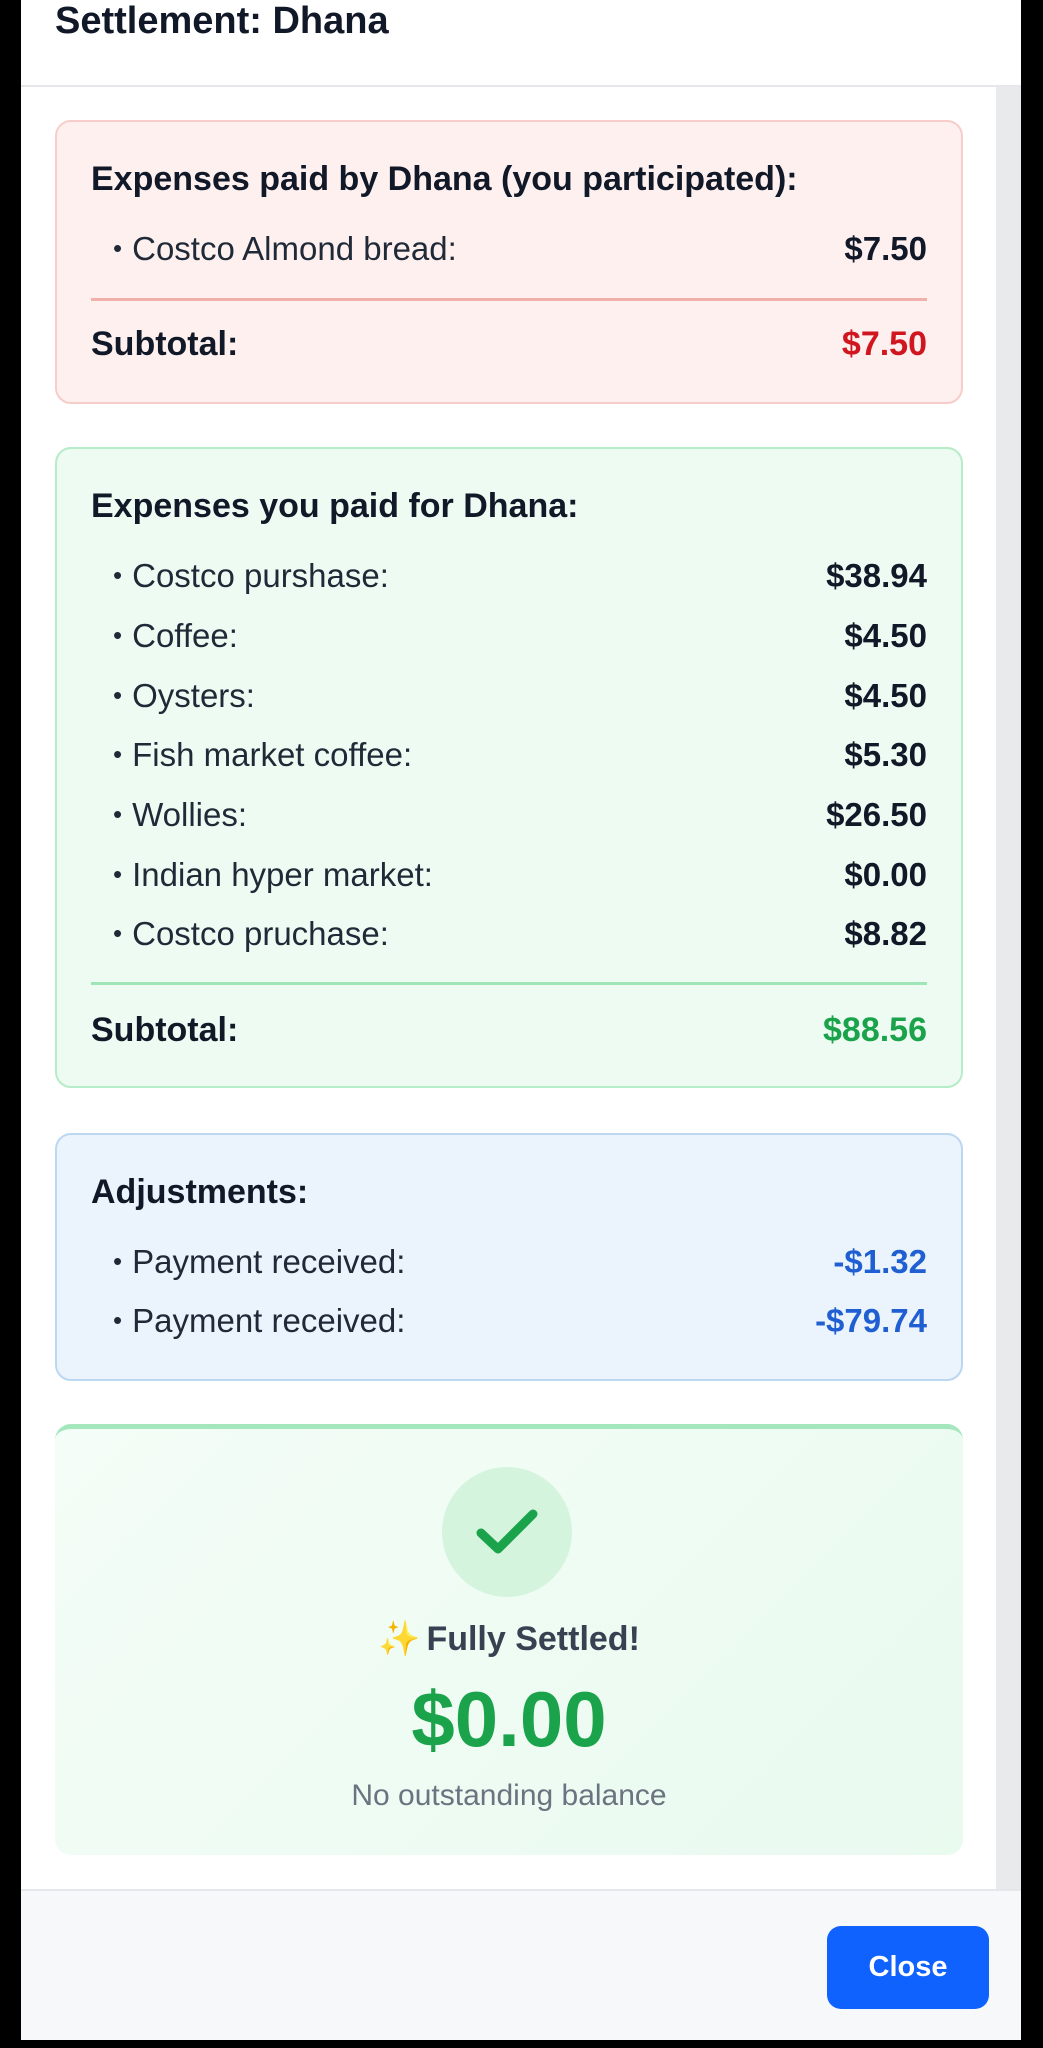  What do you see at coordinates (885, 248) in the screenshot?
I see `item-amount: $7.50` at bounding box center [885, 248].